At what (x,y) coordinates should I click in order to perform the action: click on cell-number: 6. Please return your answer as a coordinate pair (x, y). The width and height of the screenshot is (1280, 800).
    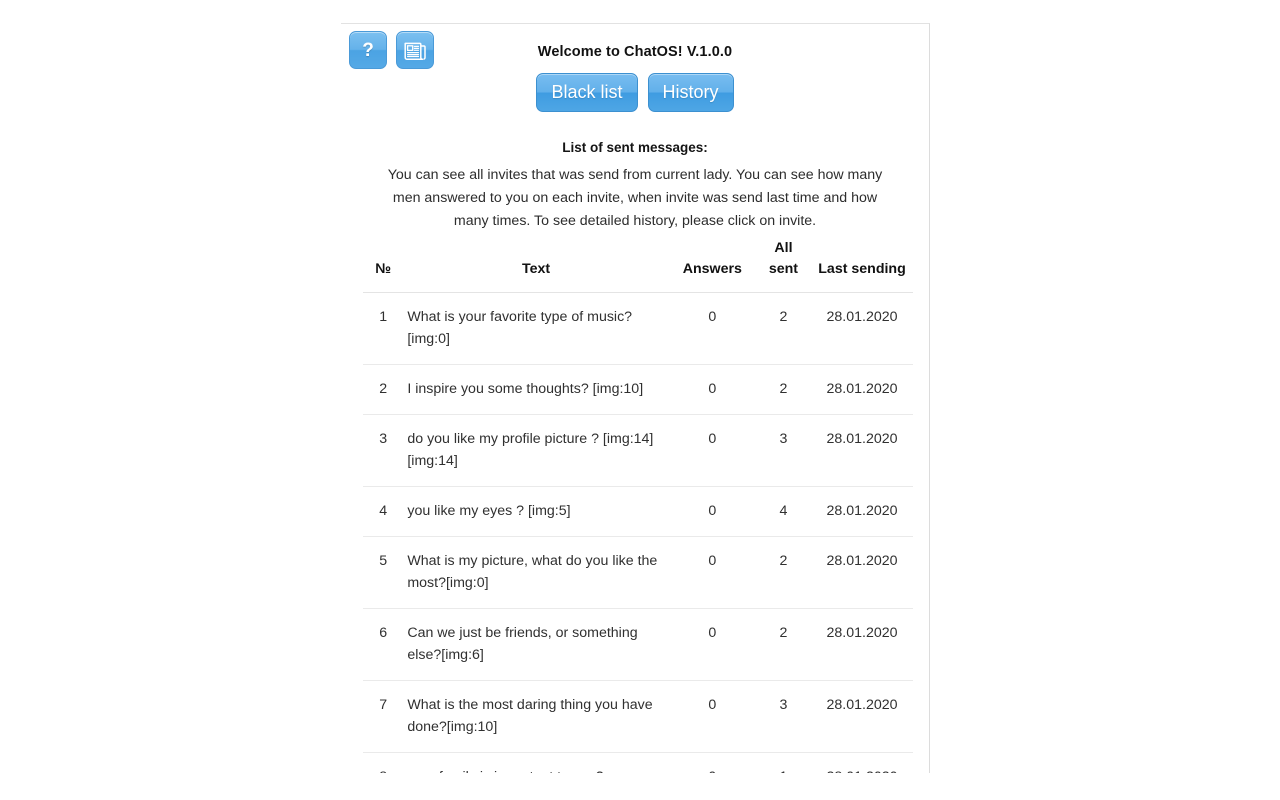
    Looking at the image, I should click on (383, 644).